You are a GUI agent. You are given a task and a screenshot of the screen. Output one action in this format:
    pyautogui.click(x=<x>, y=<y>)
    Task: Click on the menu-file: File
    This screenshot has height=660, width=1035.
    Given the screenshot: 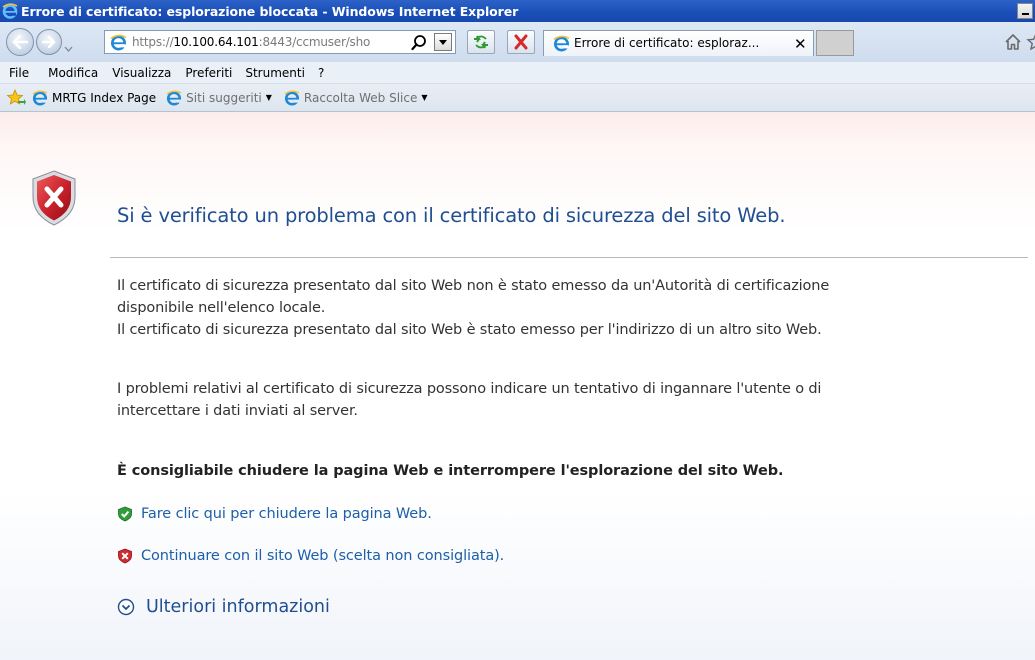 What is the action you would take?
    pyautogui.click(x=14, y=73)
    